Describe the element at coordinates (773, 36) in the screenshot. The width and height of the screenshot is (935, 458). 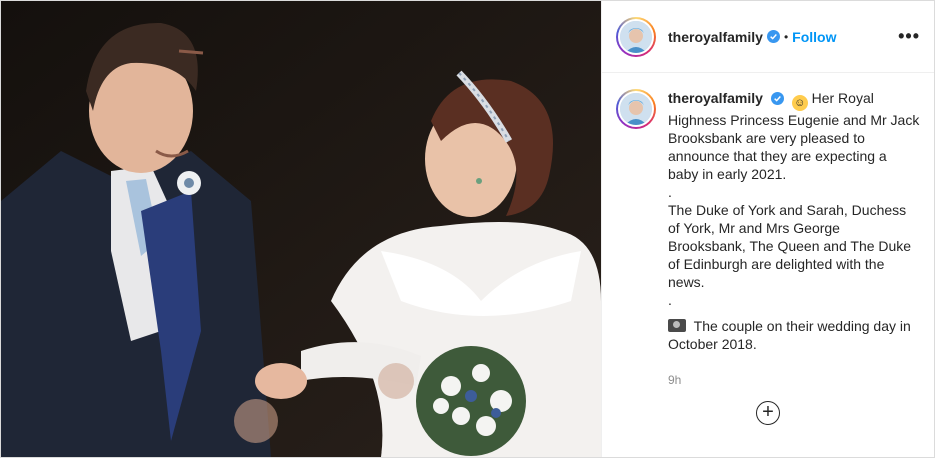
I see `verified-badge-icon` at that location.